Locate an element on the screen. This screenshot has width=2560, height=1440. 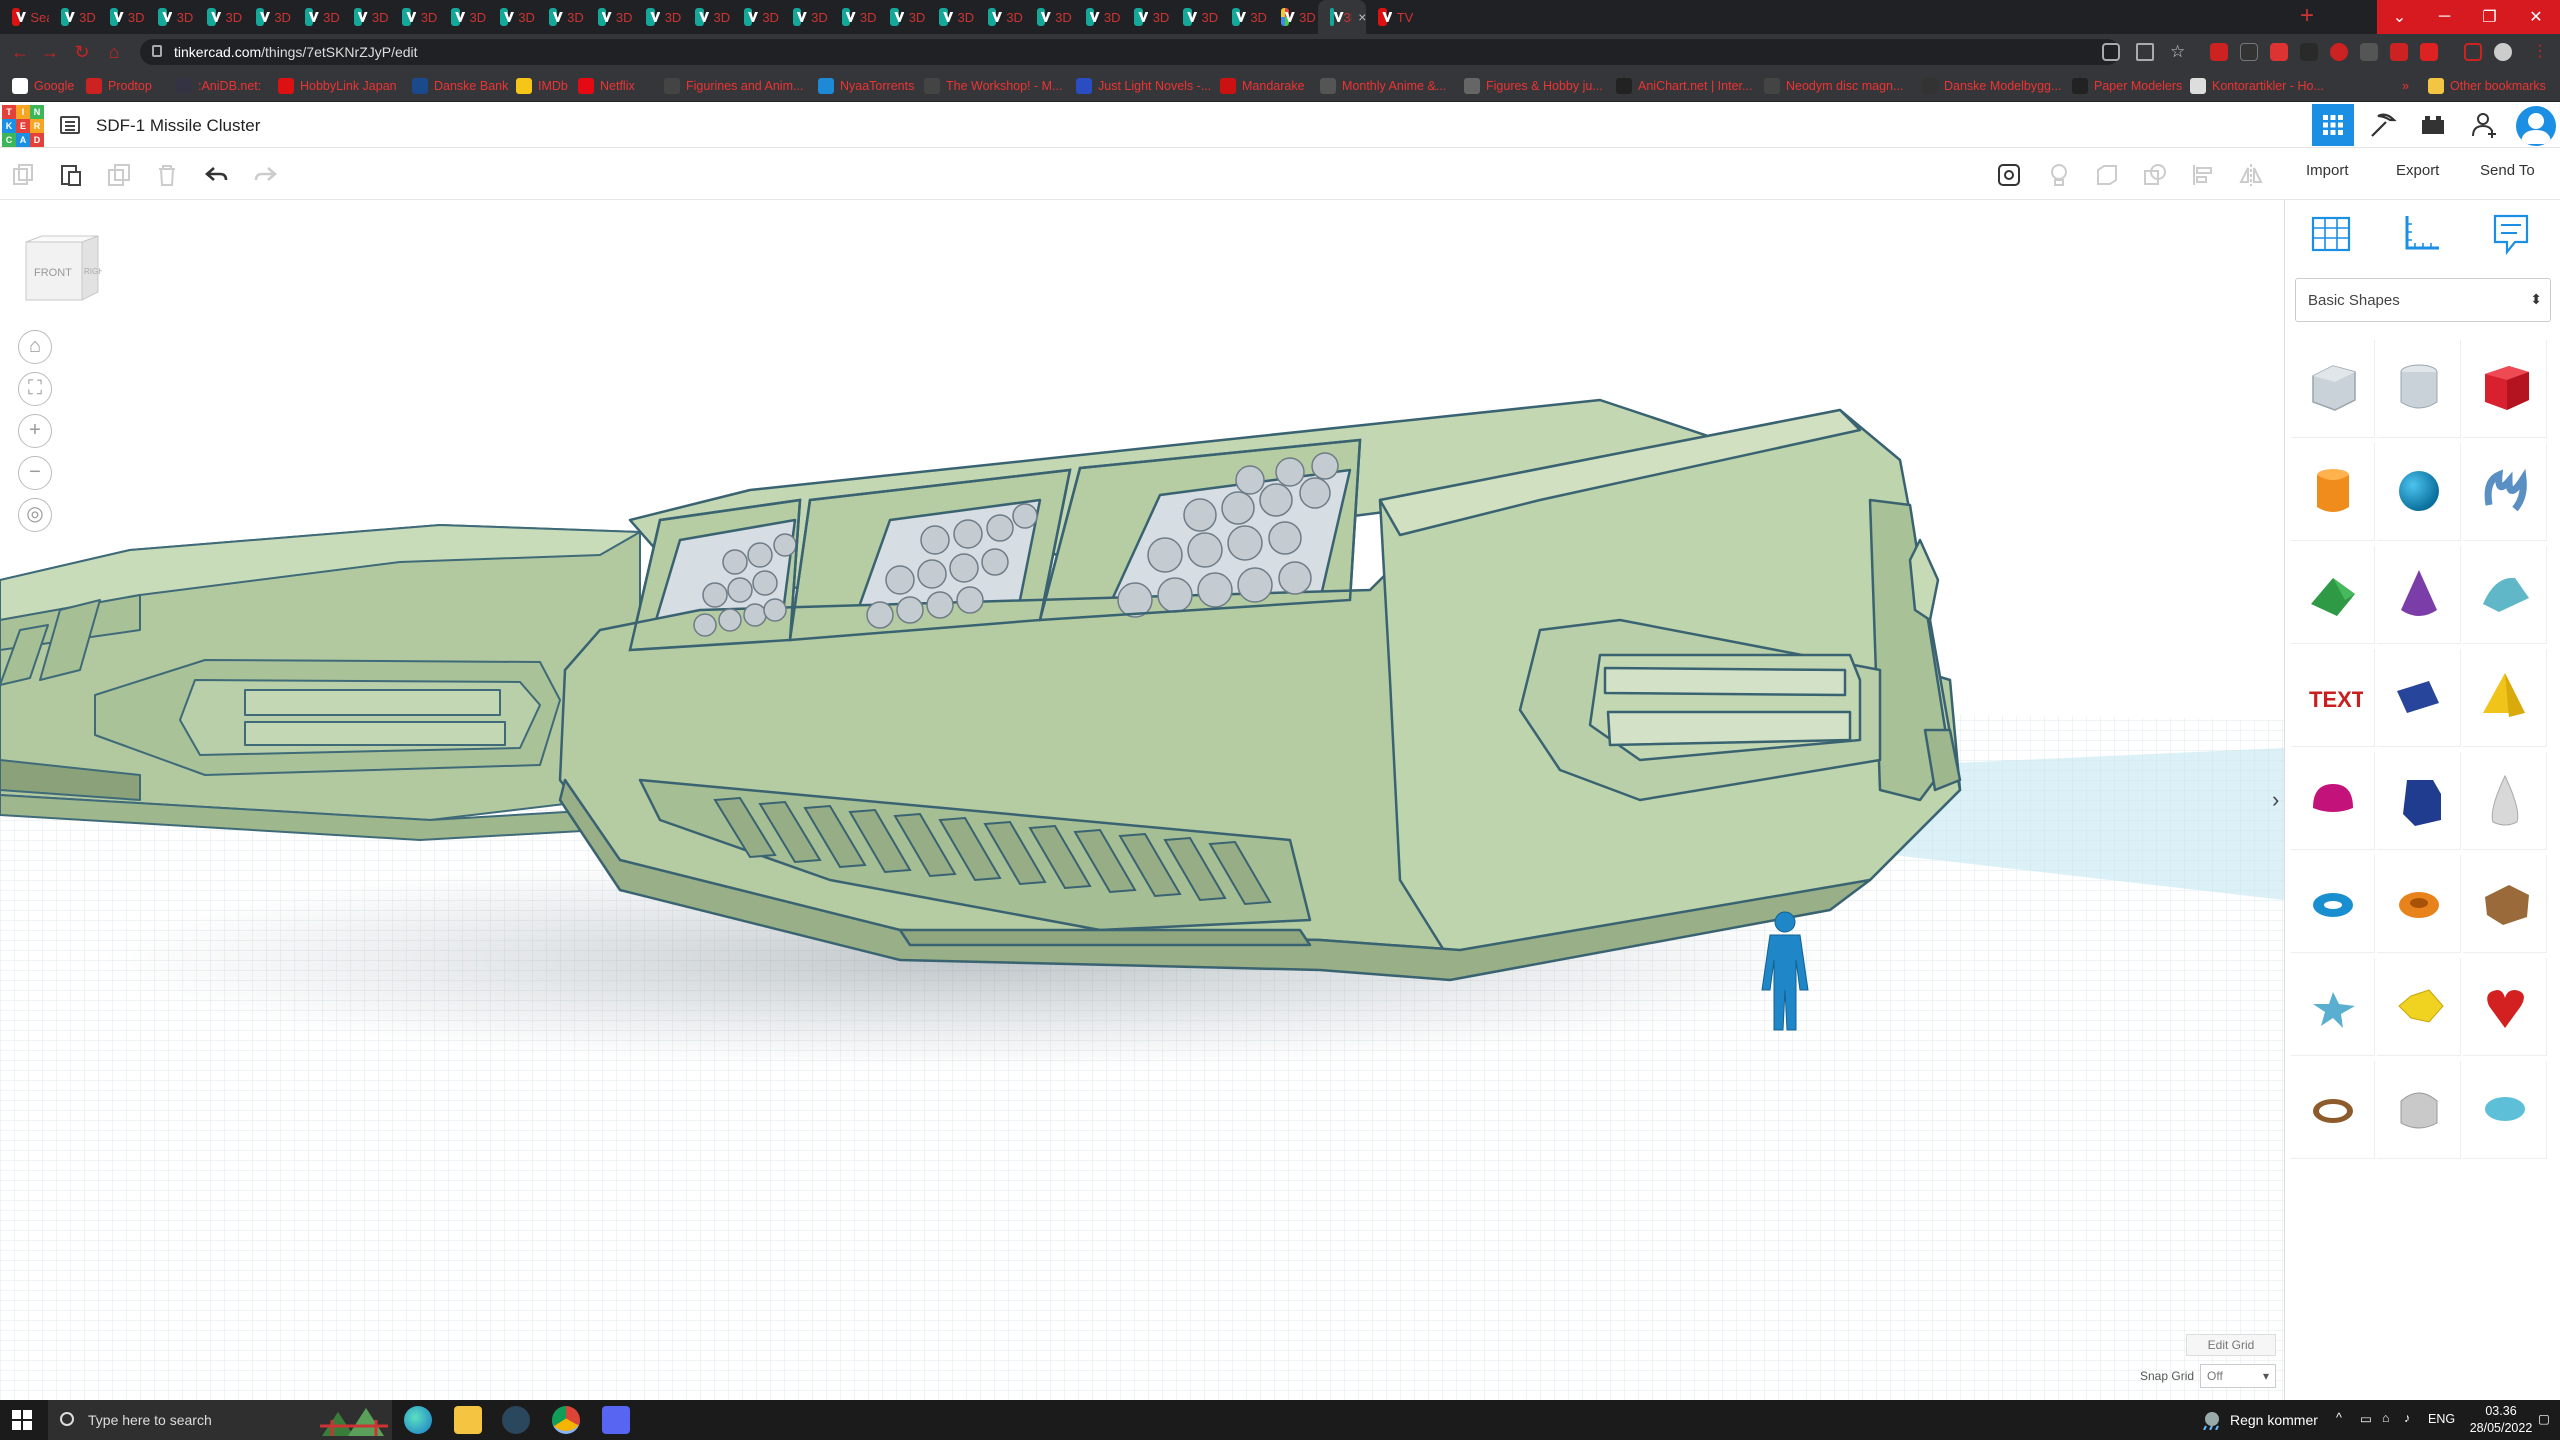
chevron-up-icon: ^ is located at coordinates (2339, 1418).